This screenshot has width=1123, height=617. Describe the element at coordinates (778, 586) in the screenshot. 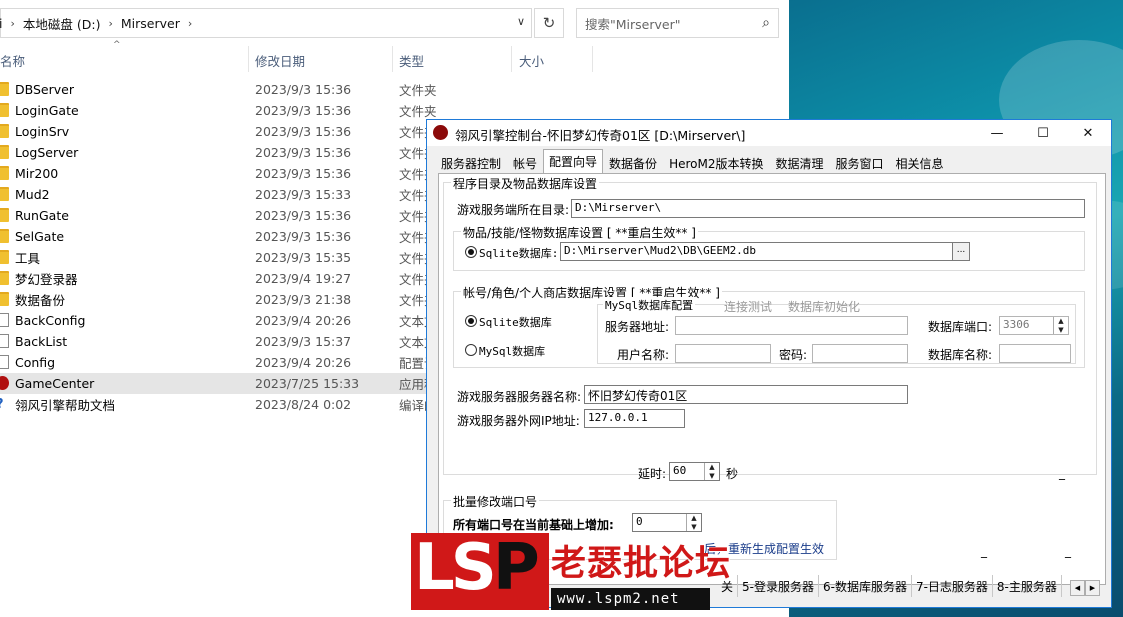

I see `server-tab-1: 5-登录服务器` at that location.